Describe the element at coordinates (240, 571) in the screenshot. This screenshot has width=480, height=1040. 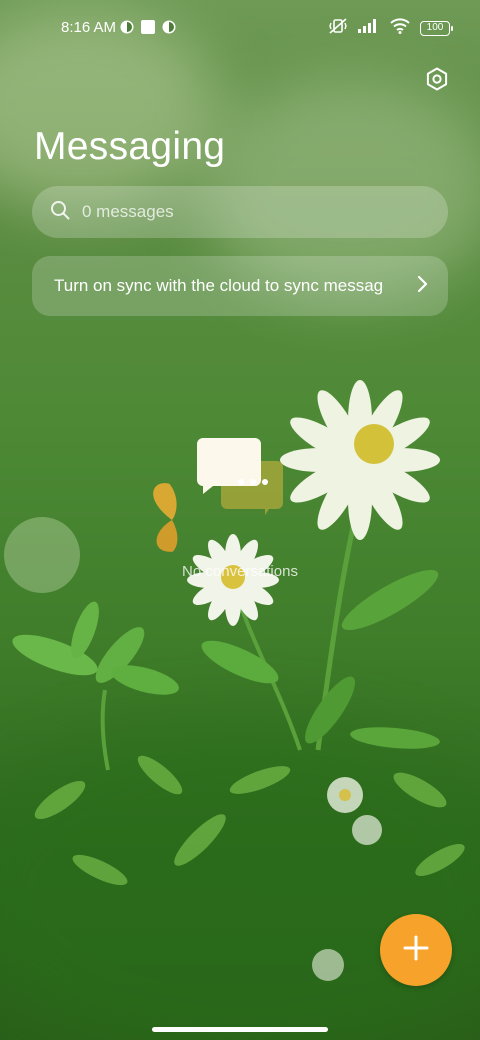
I see `empty-state-label: No conversations` at that location.